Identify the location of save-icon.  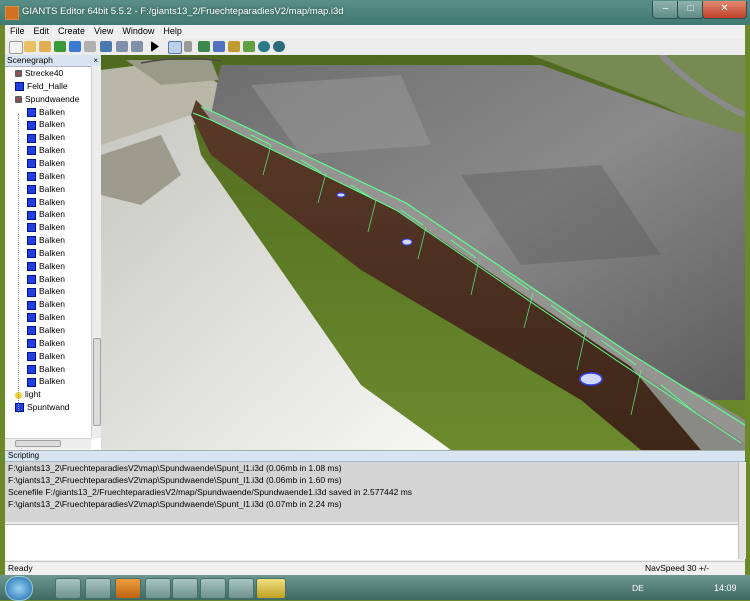
(75, 46).